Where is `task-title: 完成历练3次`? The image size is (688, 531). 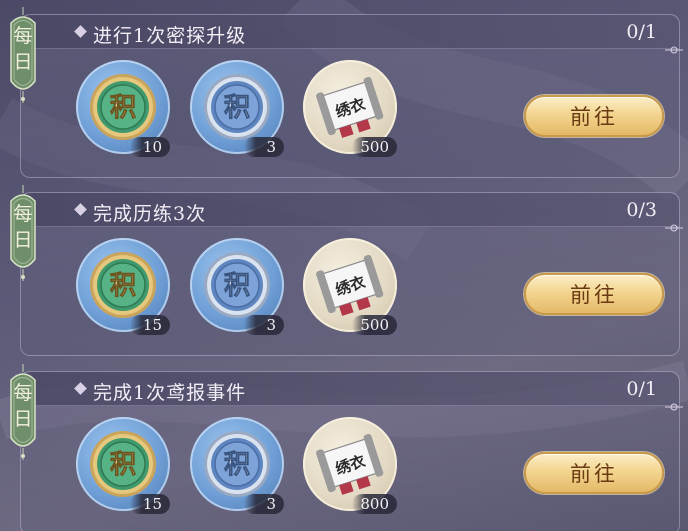 task-title: 完成历练3次 is located at coordinates (150, 214).